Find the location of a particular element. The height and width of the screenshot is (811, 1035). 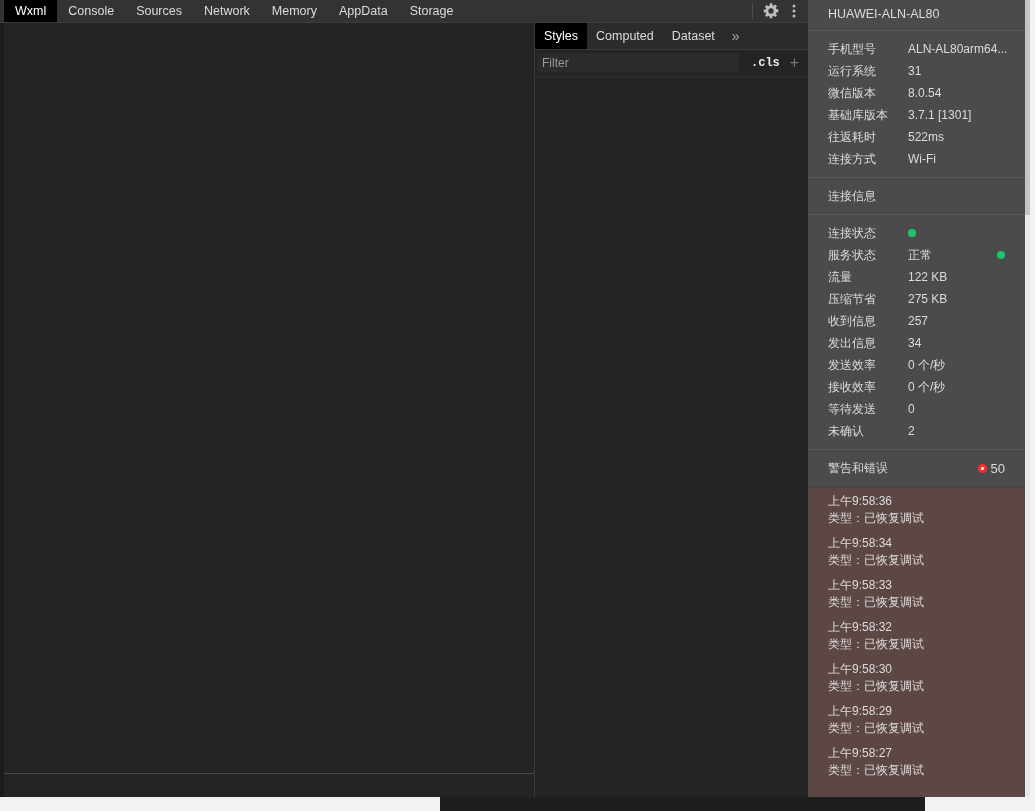

info-value: 8.0.54 is located at coordinates (925, 93).